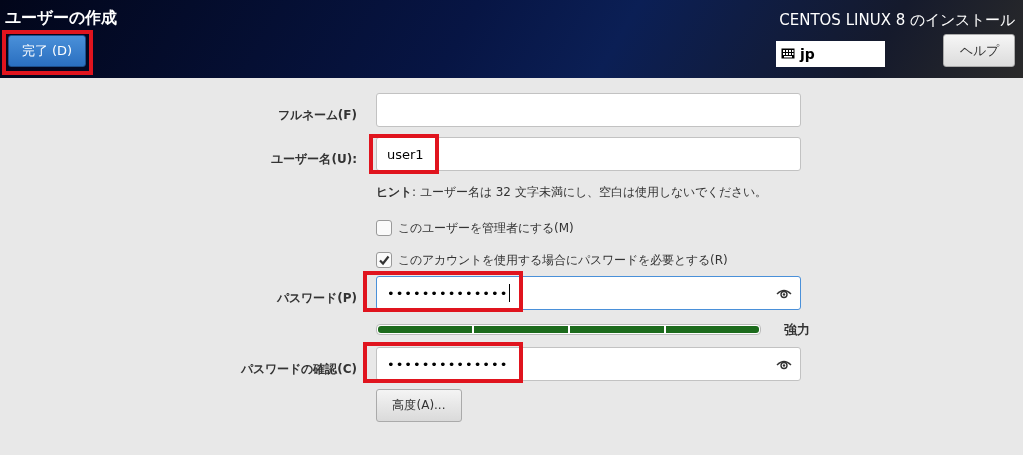 This screenshot has height=455, width=1023. I want to click on password-field: ••••••••••••••, so click(588, 293).